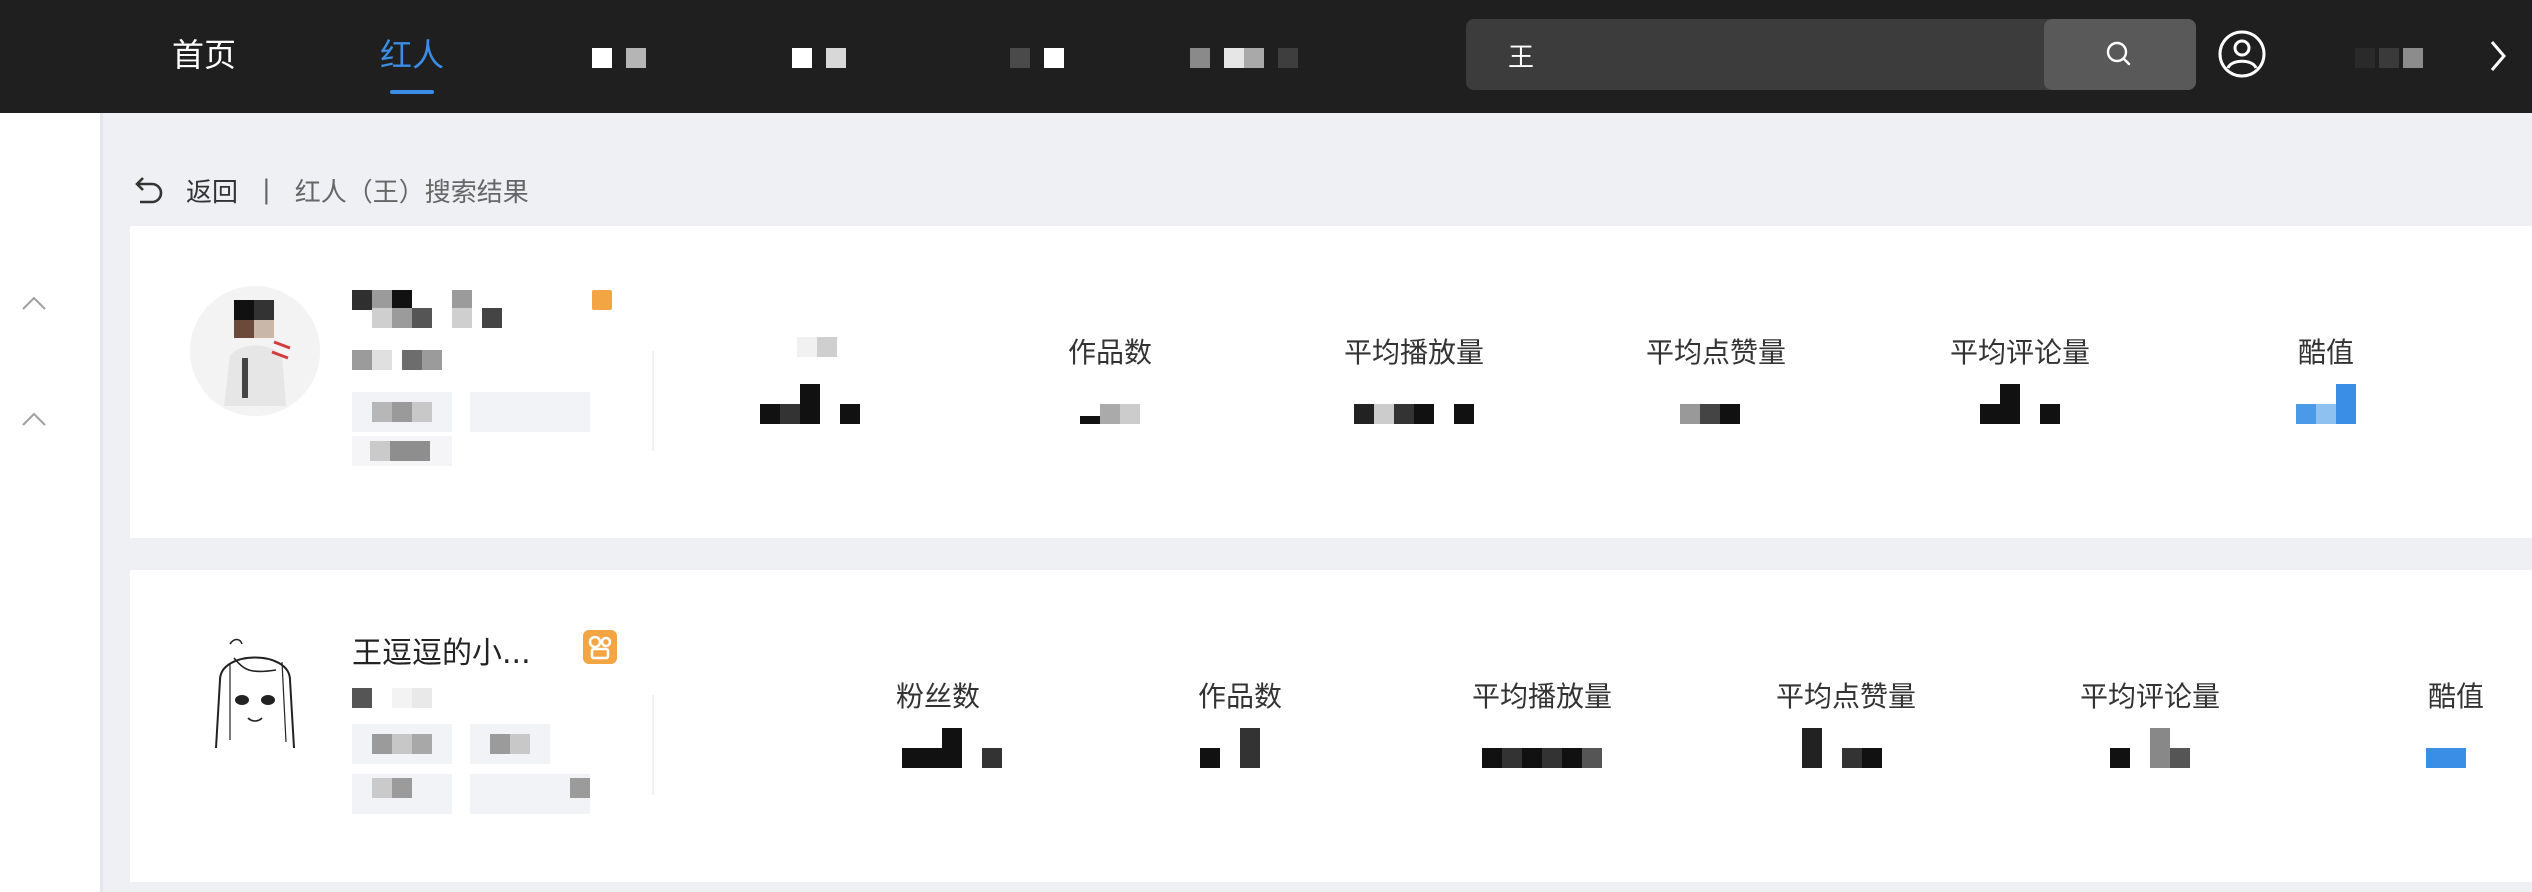  I want to click on top-nav-bar: 首页 红人, so click(1266, 56).